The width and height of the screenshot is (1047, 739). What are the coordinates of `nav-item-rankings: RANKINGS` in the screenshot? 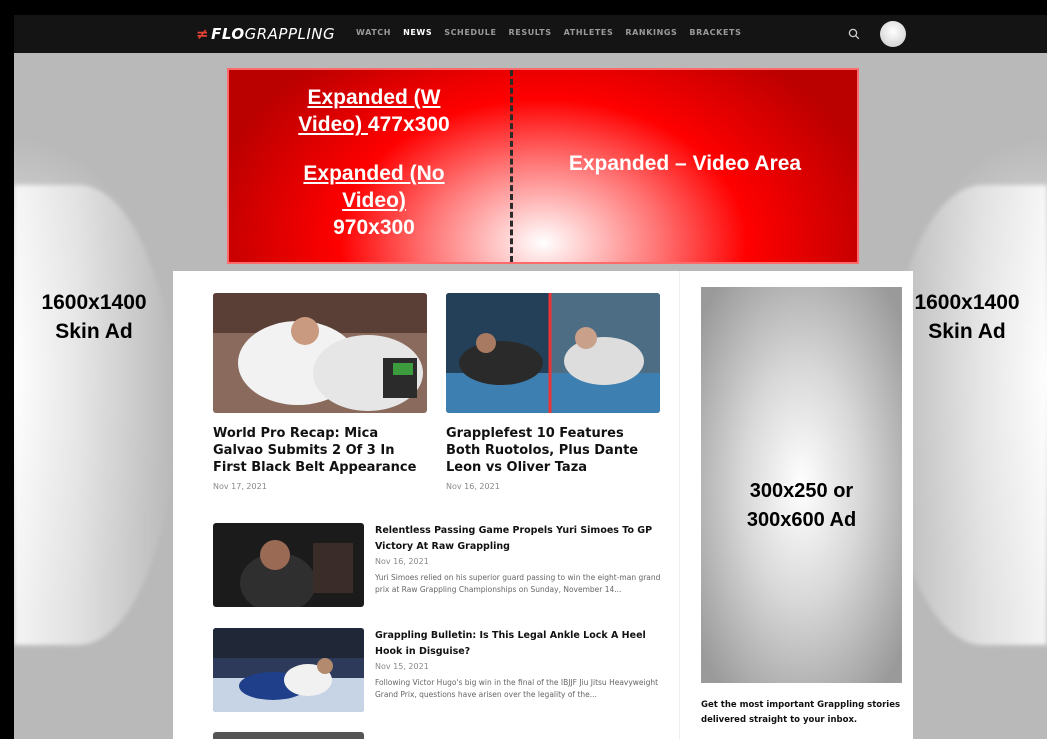 It's located at (651, 32).